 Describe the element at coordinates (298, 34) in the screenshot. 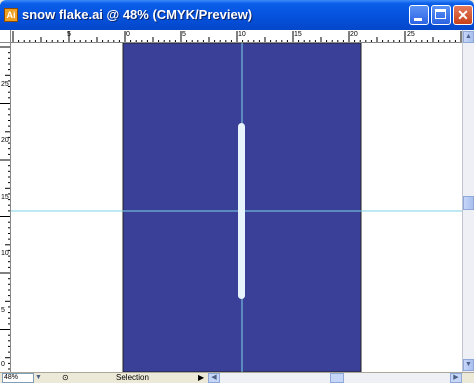

I see `hruler-label: 15` at that location.